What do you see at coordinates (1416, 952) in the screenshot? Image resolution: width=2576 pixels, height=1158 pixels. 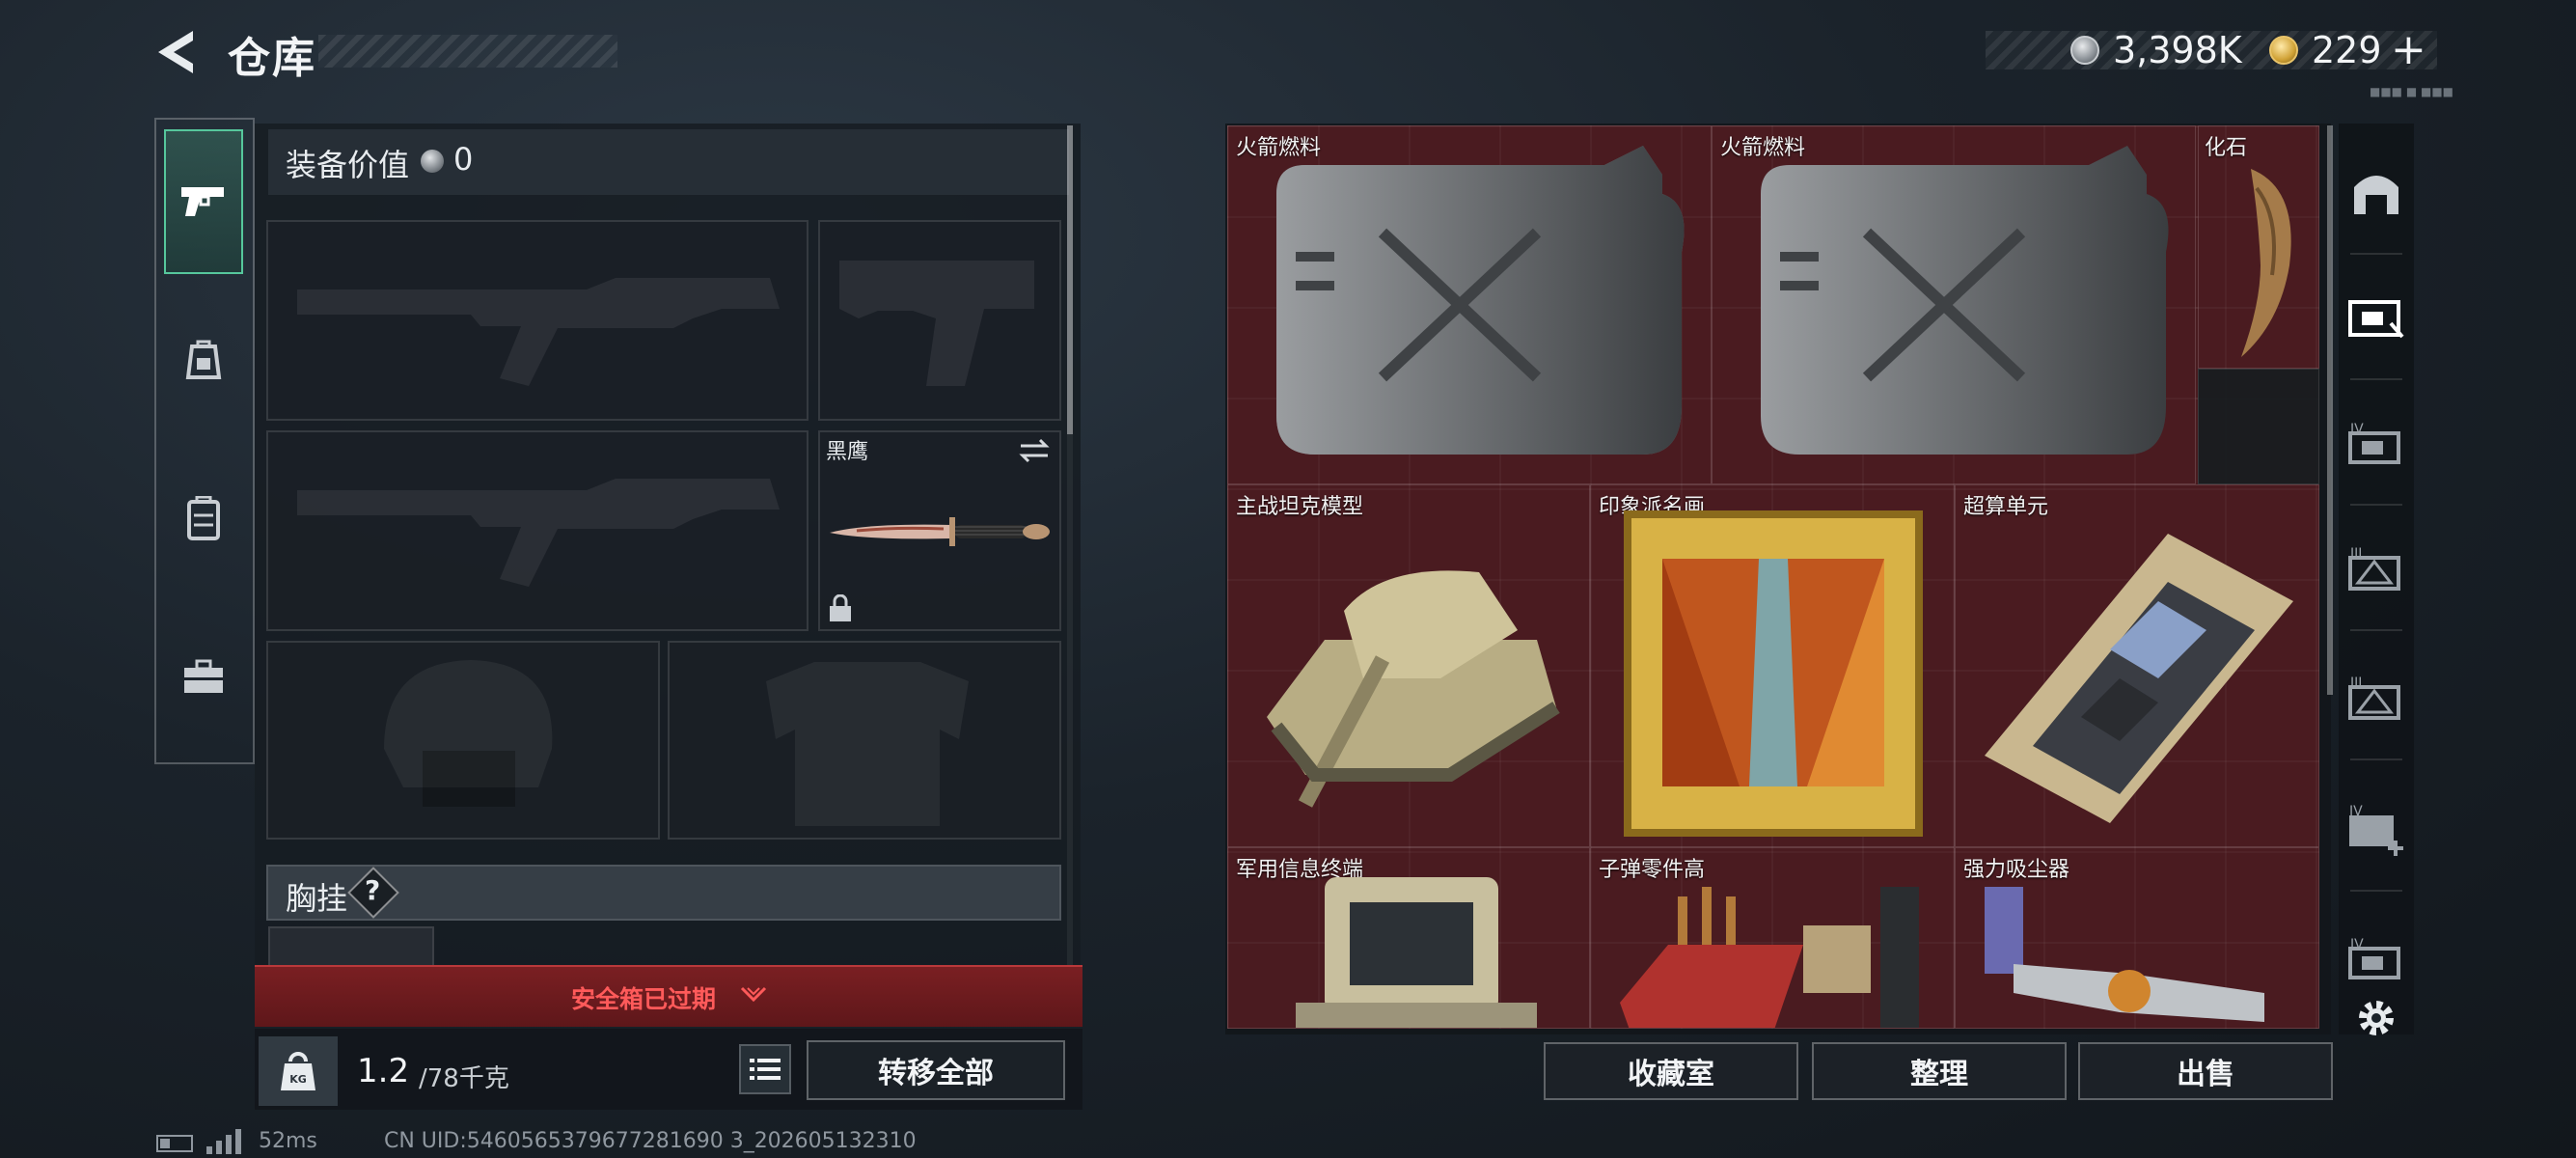 I see `terminal-icon` at bounding box center [1416, 952].